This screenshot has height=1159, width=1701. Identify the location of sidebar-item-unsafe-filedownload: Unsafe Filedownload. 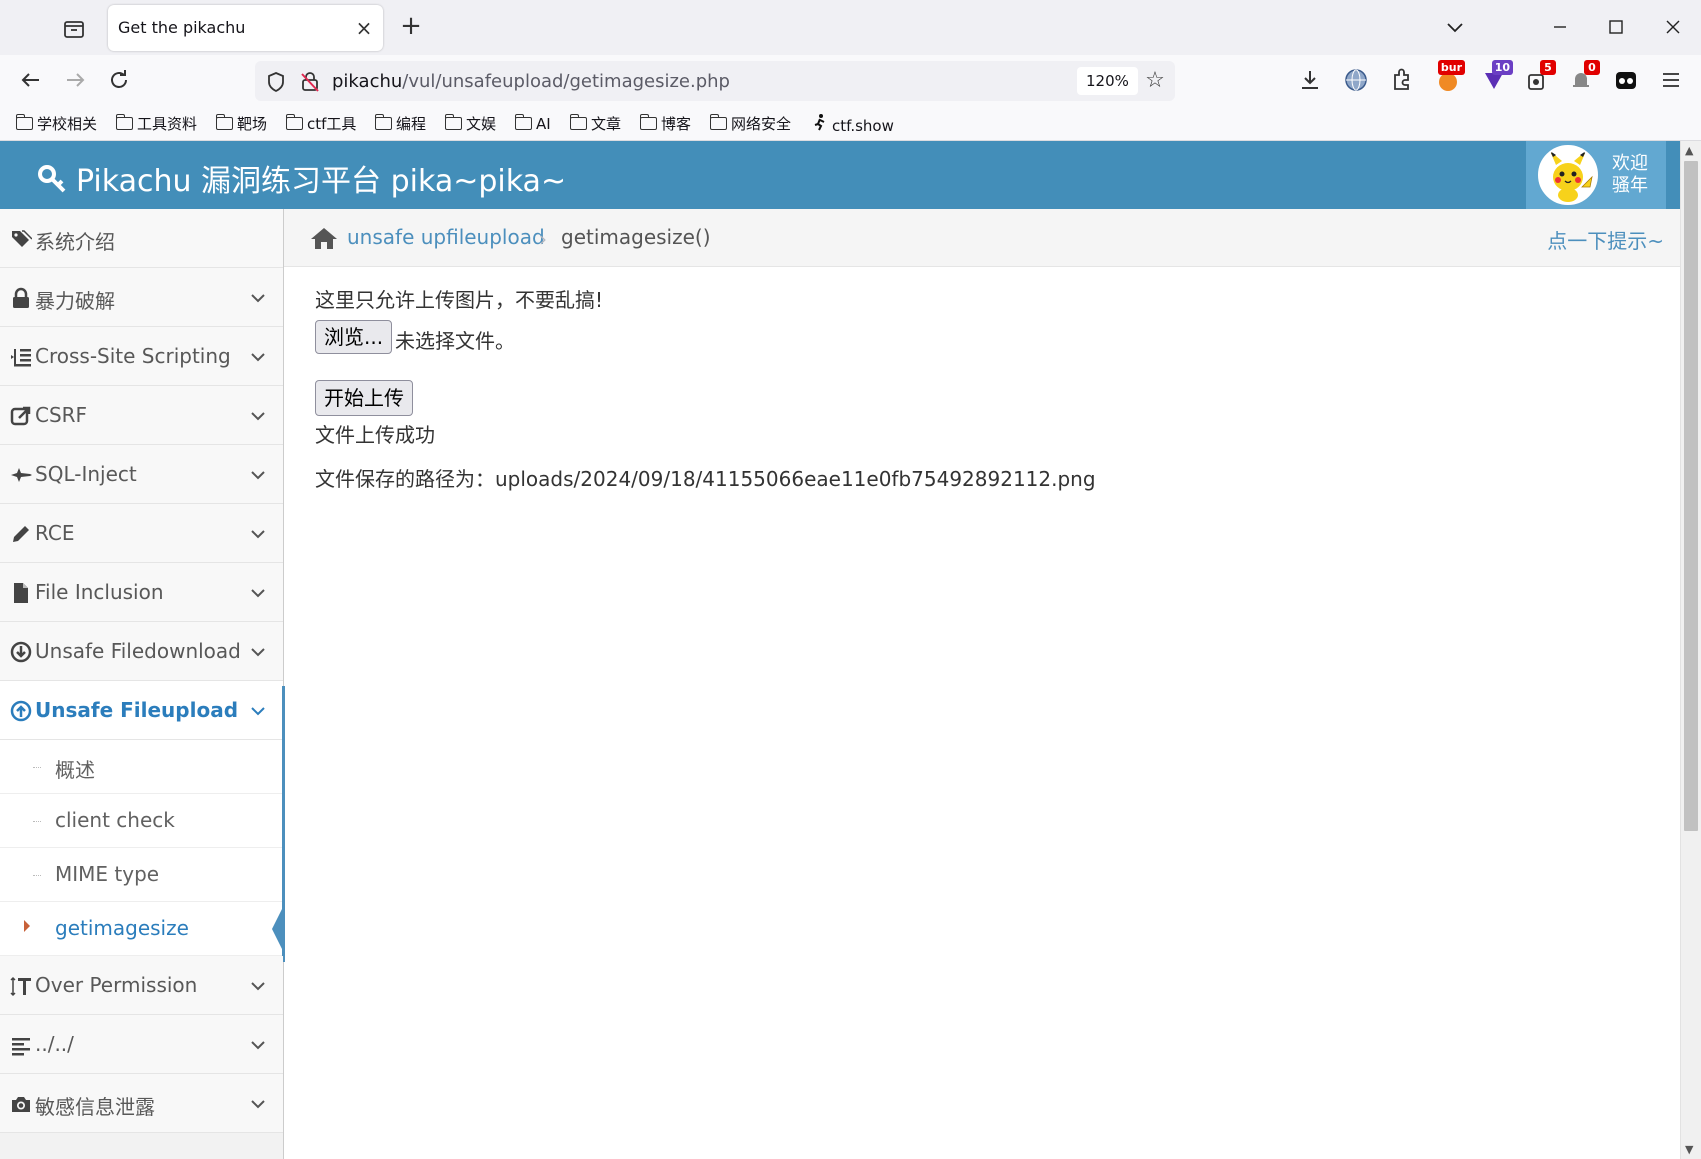
(141, 651).